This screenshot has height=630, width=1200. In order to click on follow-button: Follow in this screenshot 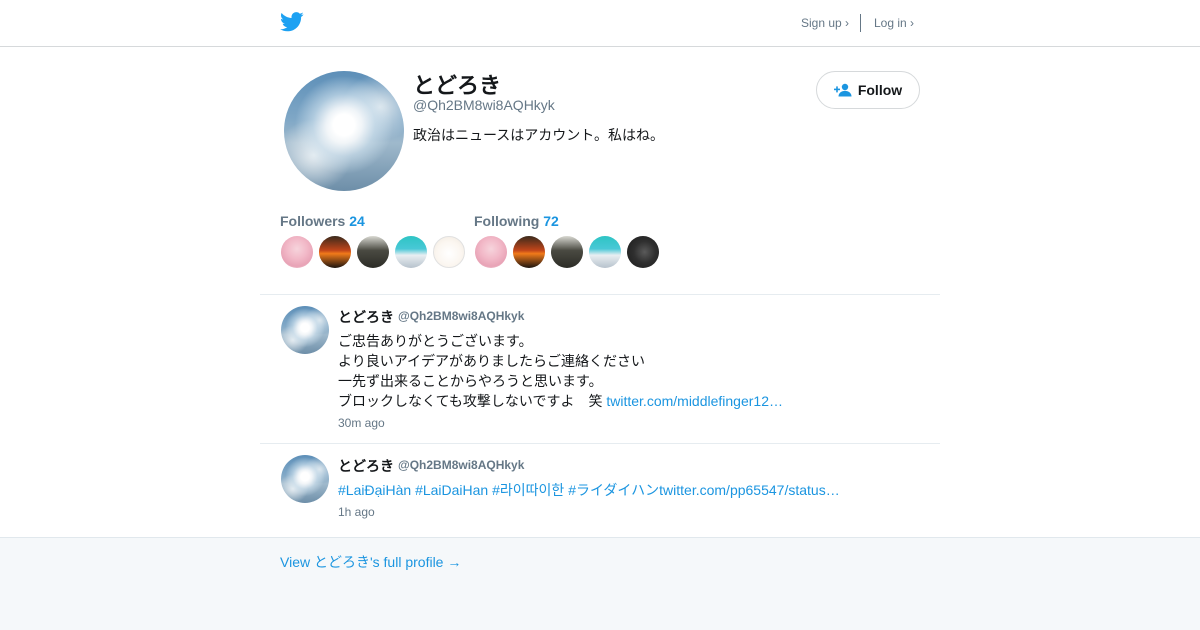, I will do `click(868, 90)`.